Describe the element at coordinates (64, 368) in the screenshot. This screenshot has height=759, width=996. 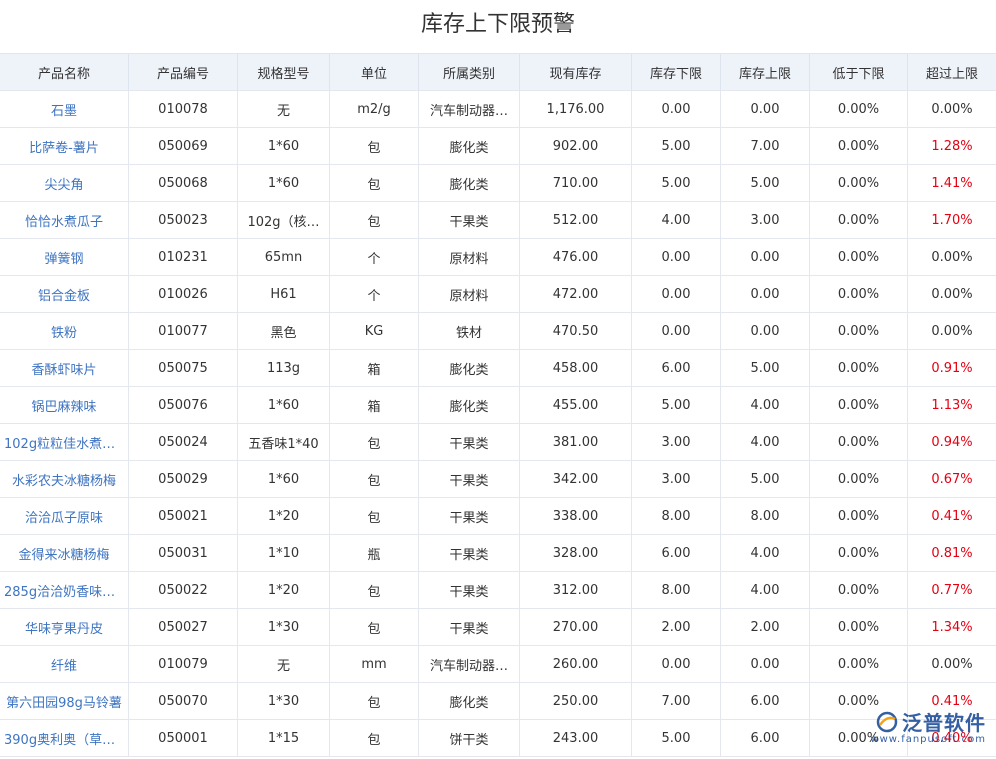
I see `product-name-link: 香酥虾味片` at that location.